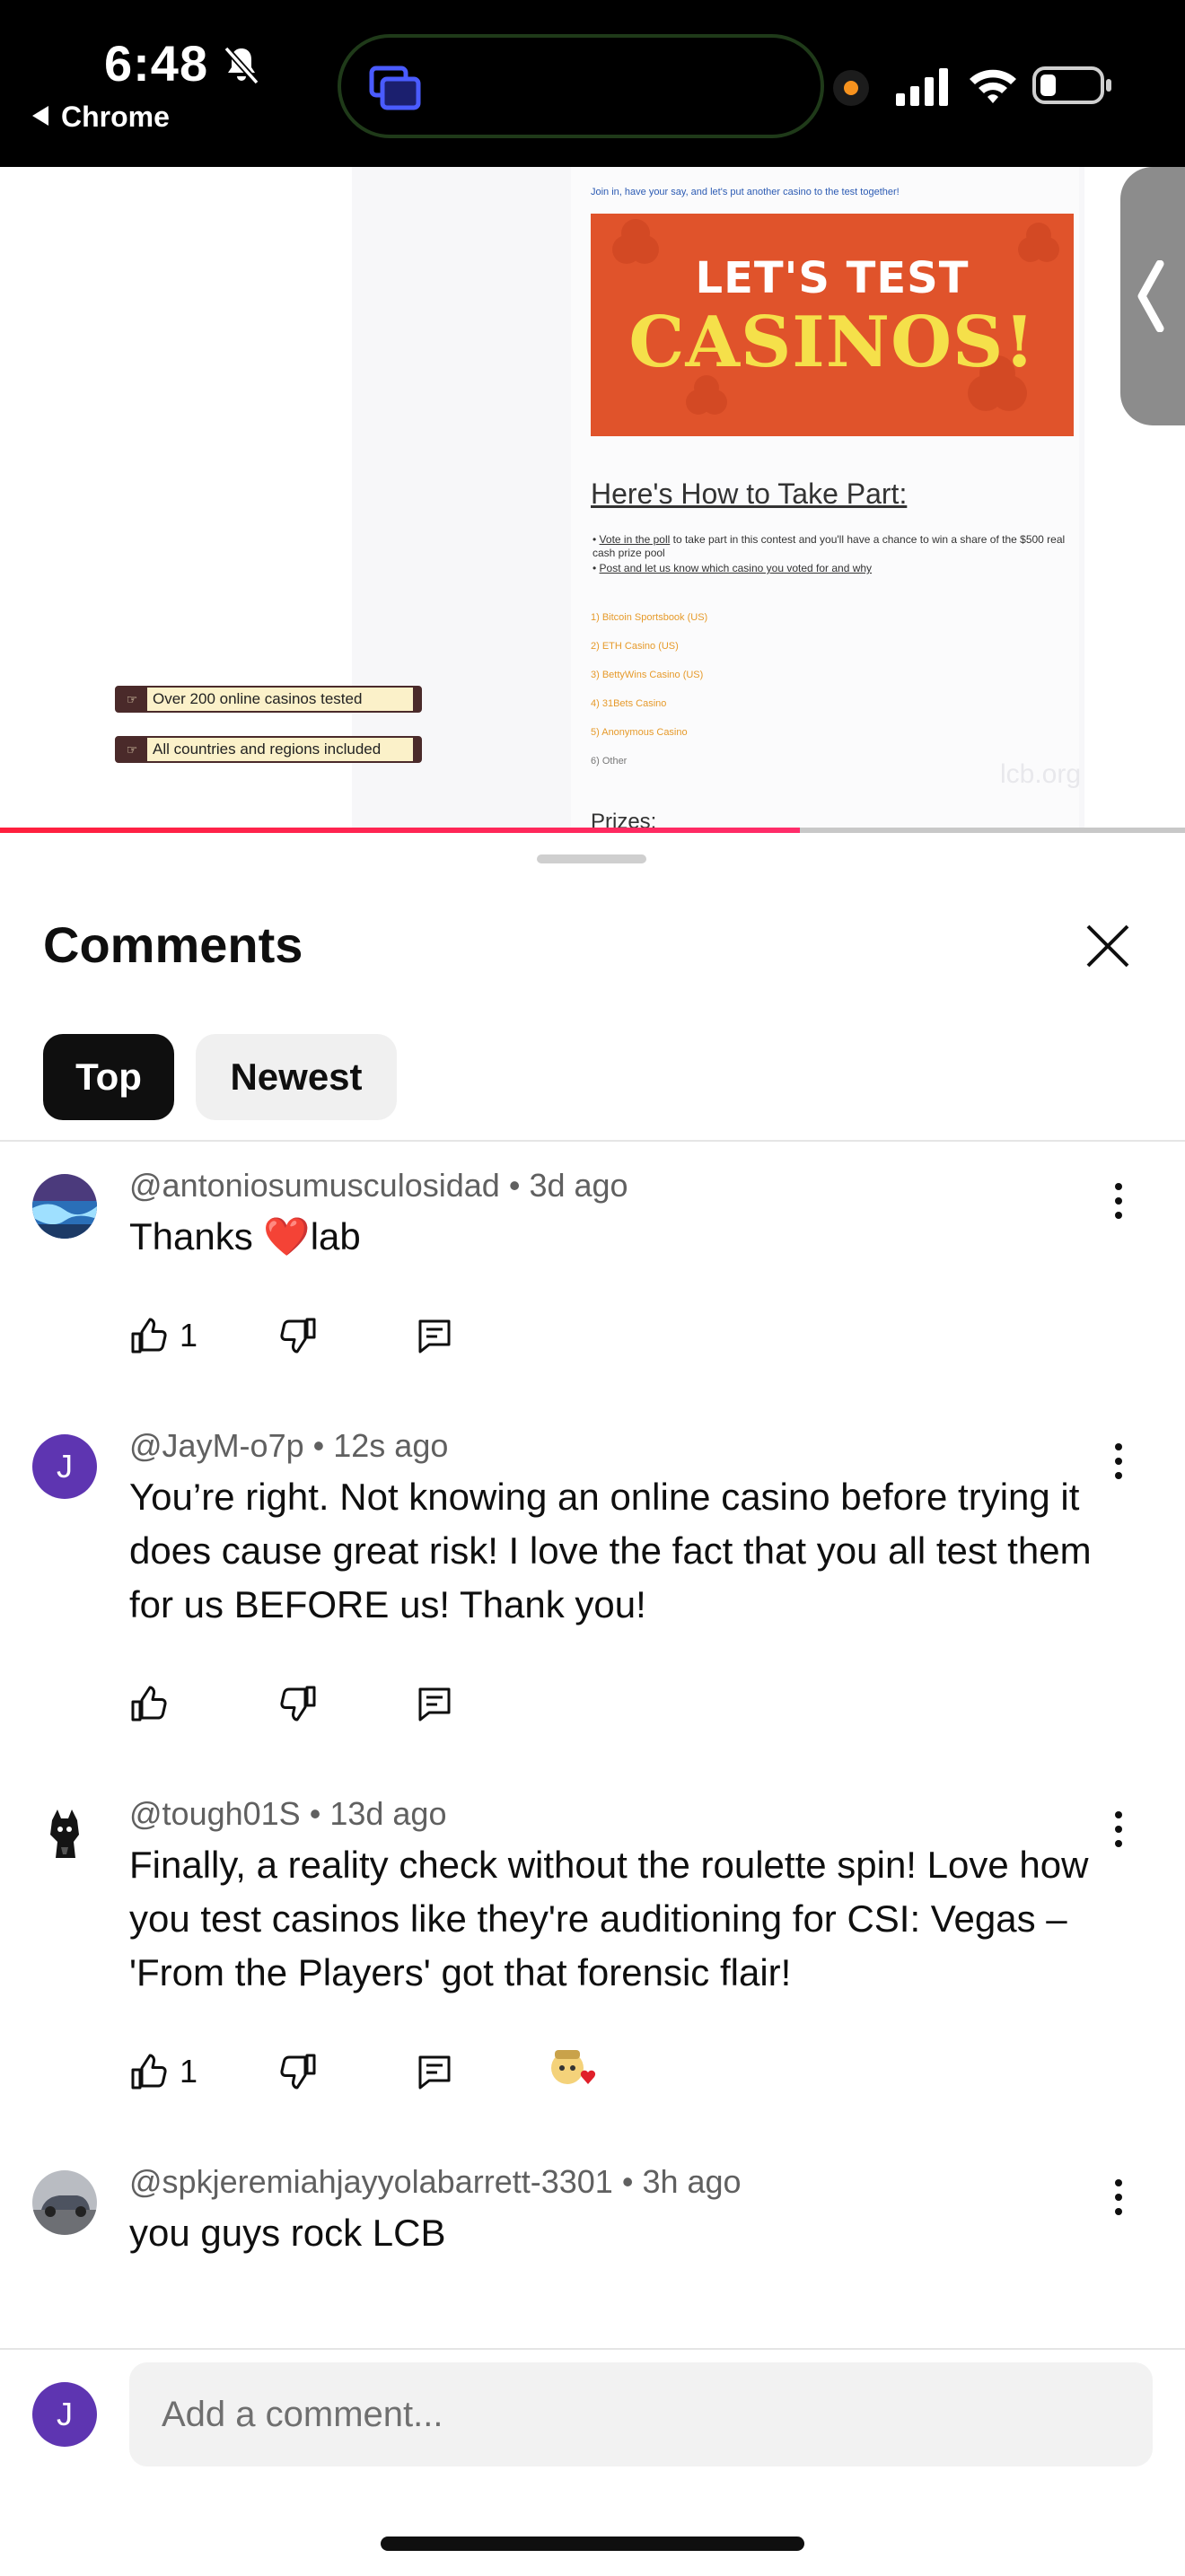  I want to click on bell-slash-icon, so click(241, 65).